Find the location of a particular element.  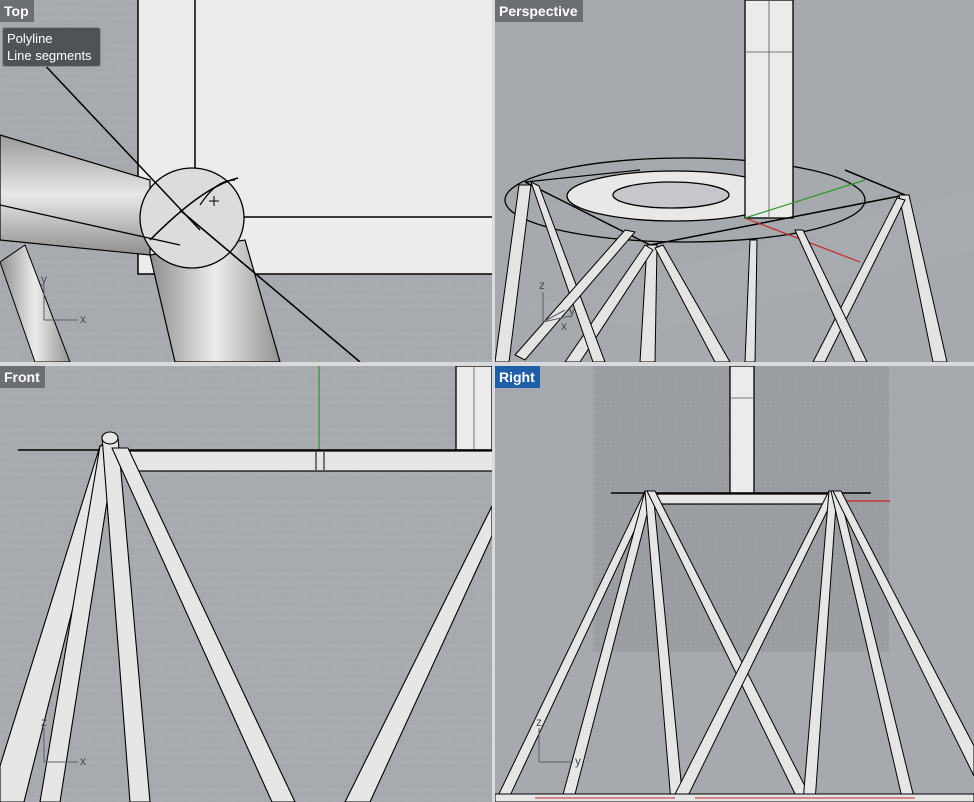

viewport-tab-top: Top is located at coordinates (17, 11).